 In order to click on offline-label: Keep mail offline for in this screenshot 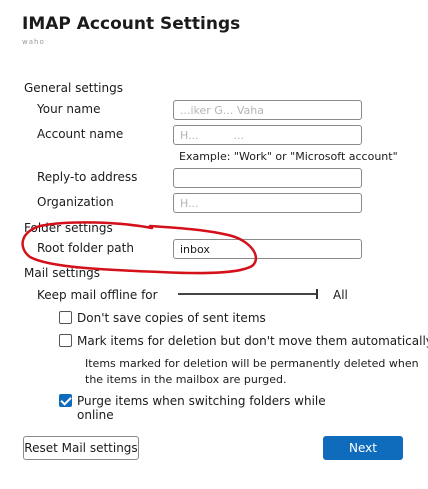, I will do `click(97, 295)`.